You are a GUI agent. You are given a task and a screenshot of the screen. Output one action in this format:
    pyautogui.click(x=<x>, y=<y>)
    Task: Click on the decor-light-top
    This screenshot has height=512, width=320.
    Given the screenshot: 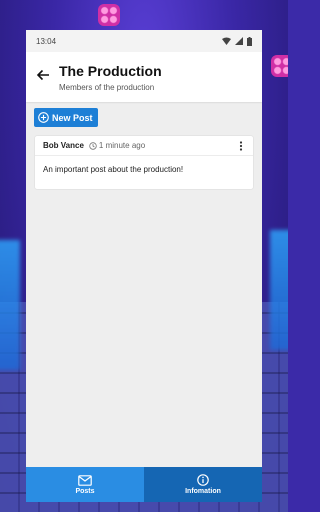 What is the action you would take?
    pyautogui.click(x=109, y=15)
    